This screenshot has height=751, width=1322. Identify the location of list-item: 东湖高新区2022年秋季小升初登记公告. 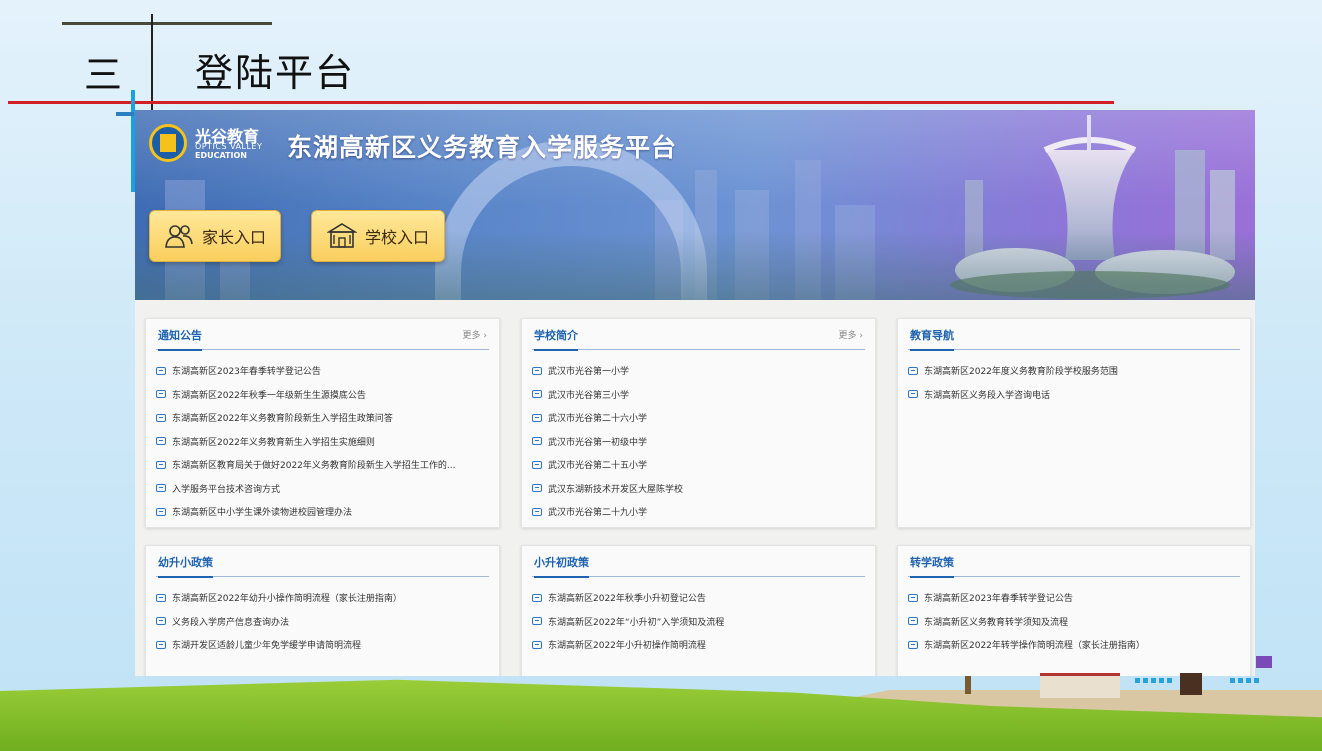
(698, 598).